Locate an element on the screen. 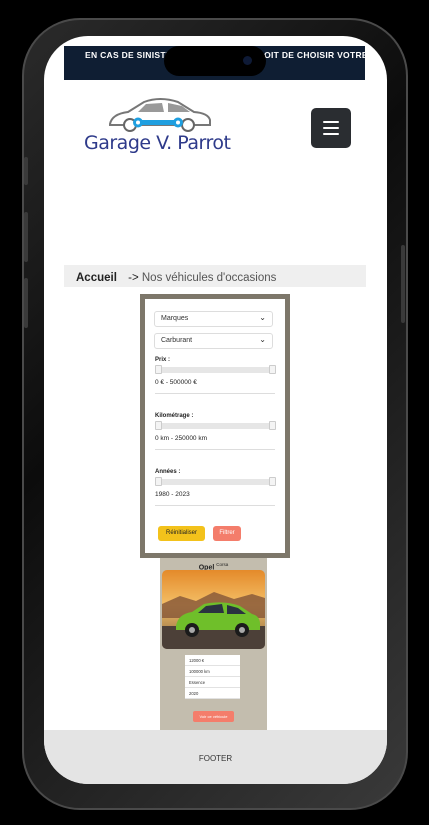 This screenshot has height=825, width=429. view-vehicle-button: Voir ce véhicule is located at coordinates (213, 716).